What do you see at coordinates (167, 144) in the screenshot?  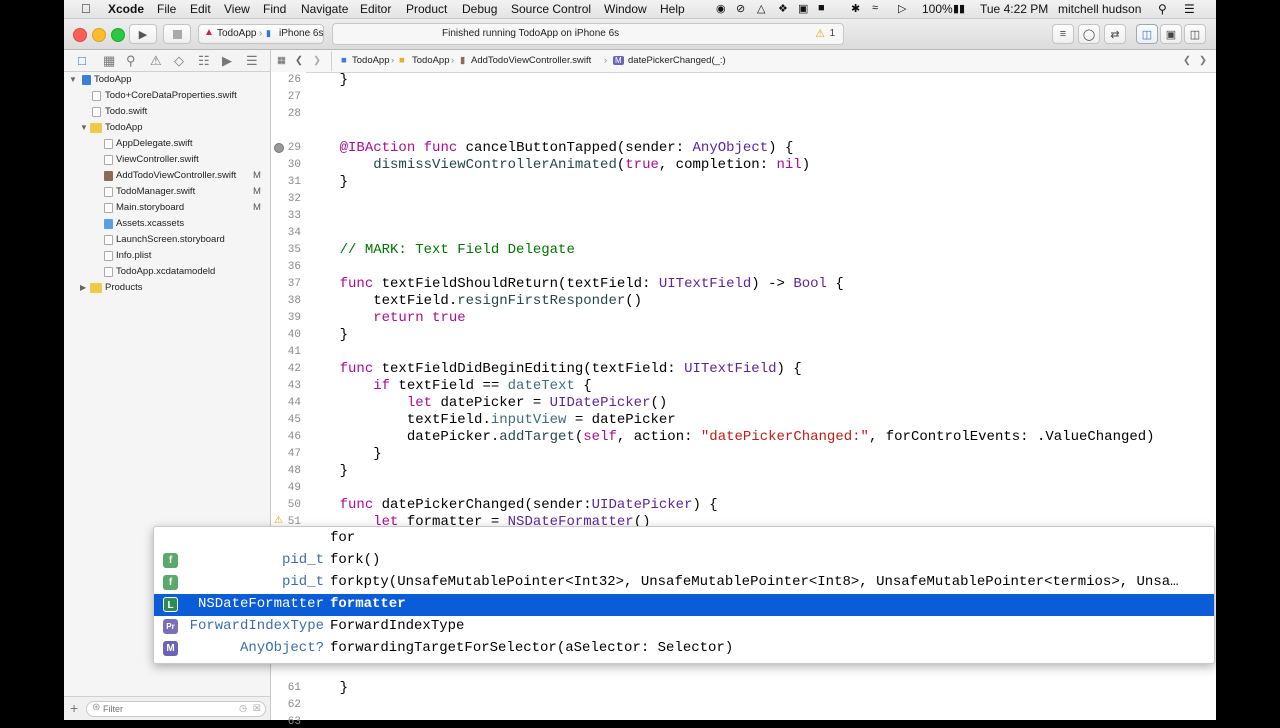 I see `tree-row-file: AppDelegate.swift` at bounding box center [167, 144].